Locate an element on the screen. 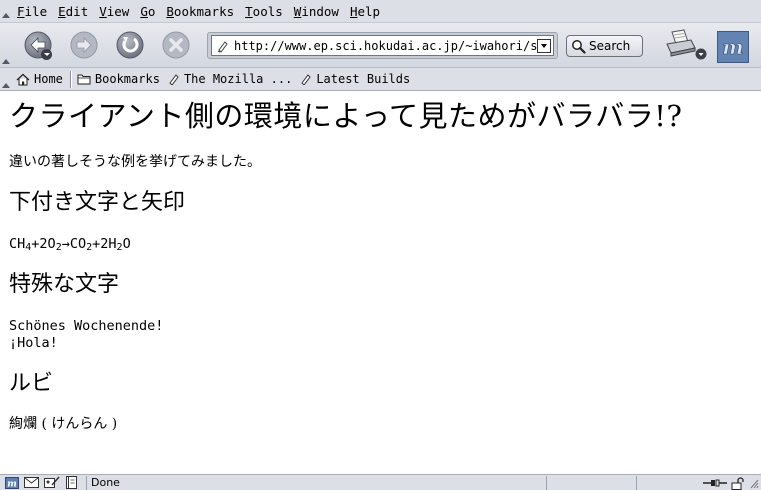 The width and height of the screenshot is (761, 490). formula-arrow: → is located at coordinates (65, 244).